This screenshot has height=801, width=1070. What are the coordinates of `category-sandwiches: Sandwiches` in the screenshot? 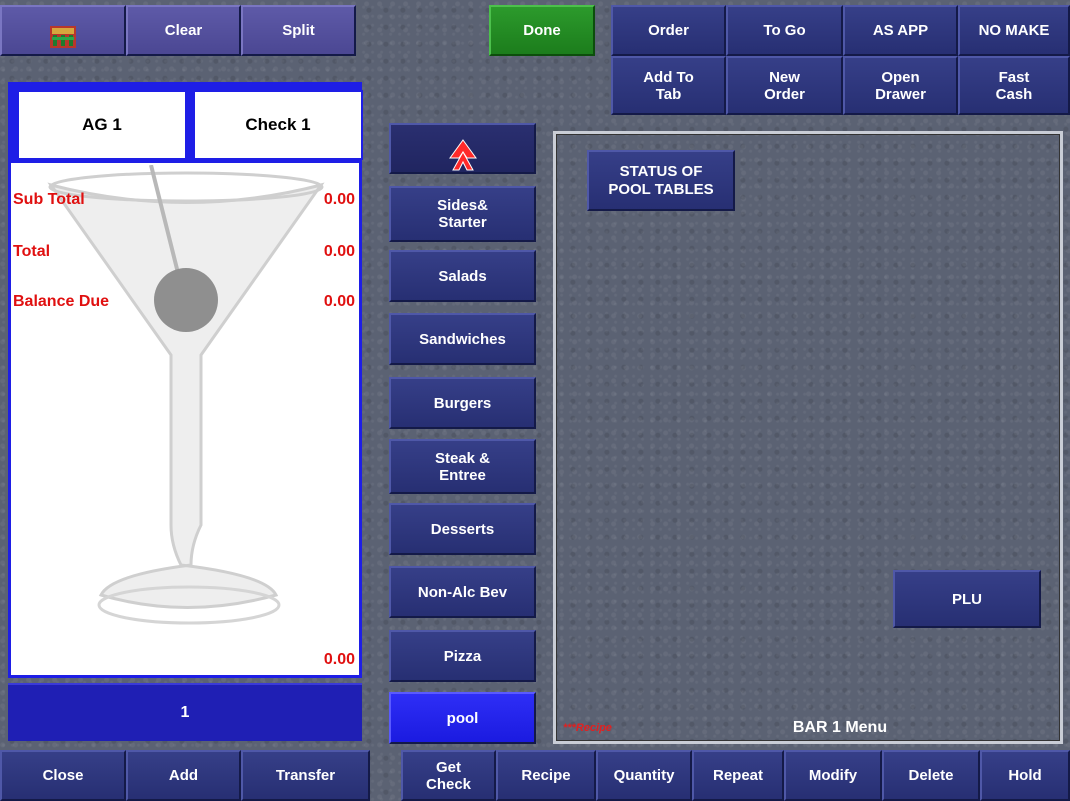 It's located at (462, 339).